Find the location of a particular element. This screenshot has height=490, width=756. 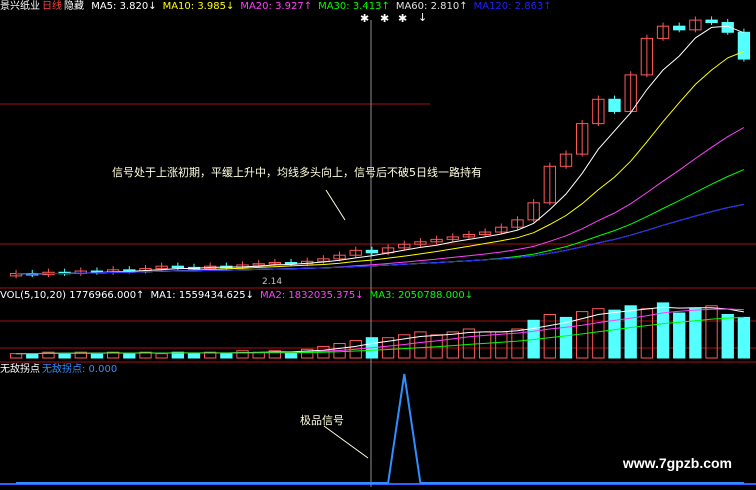

indicator-value: 无敌拐点: 0.000 is located at coordinates (80, 369).